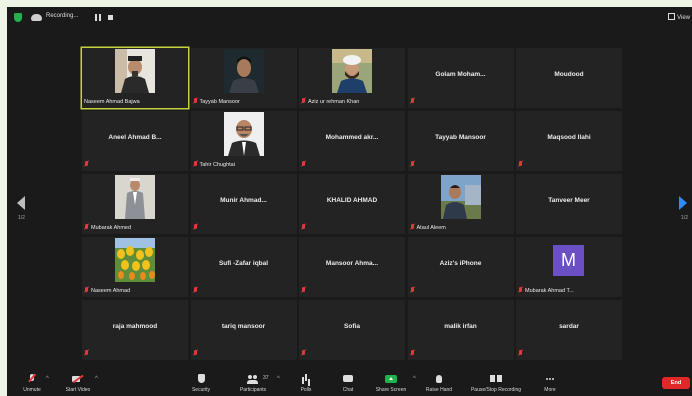 This screenshot has width=692, height=396. I want to click on video-options-caret-icon: ^, so click(96, 379).